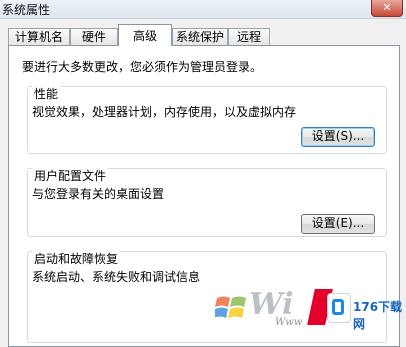  I want to click on windows-flag-icon, so click(230, 307).